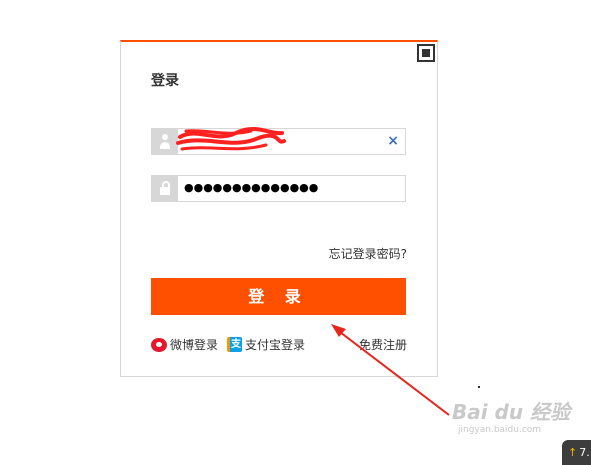  Describe the element at coordinates (500, 430) in the screenshot. I see `watermark-subtext: jingyan.baidu.com` at that location.